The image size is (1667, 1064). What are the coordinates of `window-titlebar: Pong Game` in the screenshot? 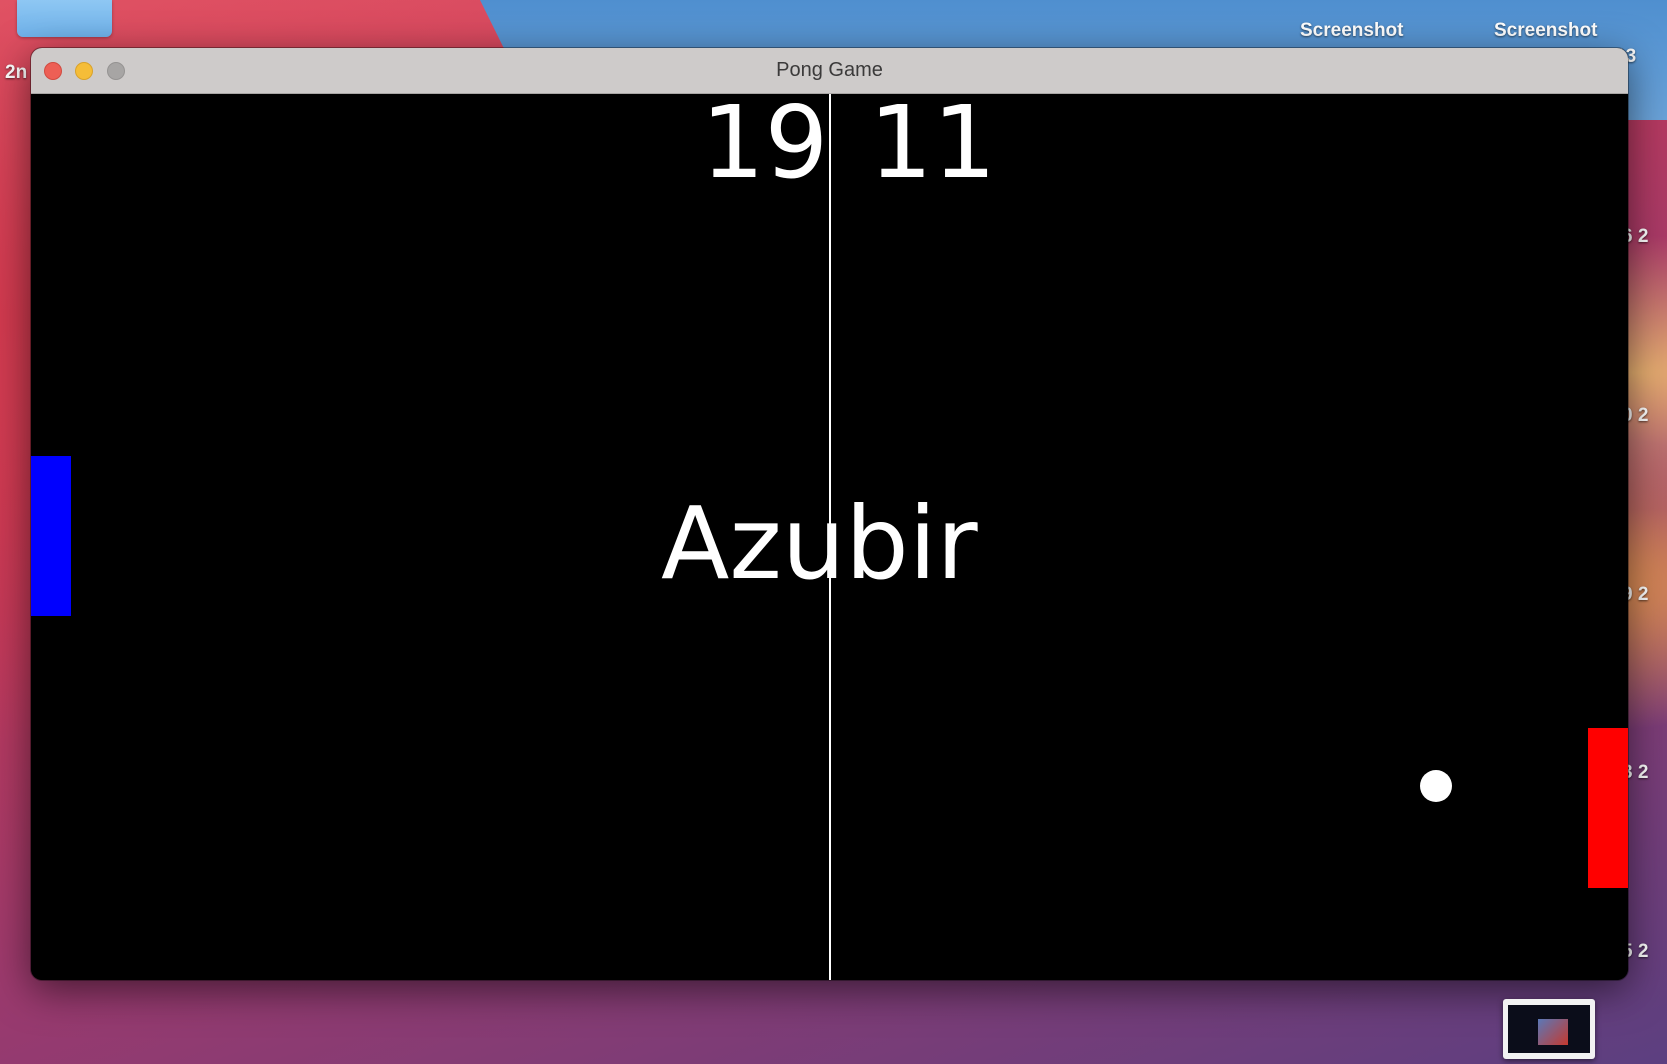 It's located at (829, 71).